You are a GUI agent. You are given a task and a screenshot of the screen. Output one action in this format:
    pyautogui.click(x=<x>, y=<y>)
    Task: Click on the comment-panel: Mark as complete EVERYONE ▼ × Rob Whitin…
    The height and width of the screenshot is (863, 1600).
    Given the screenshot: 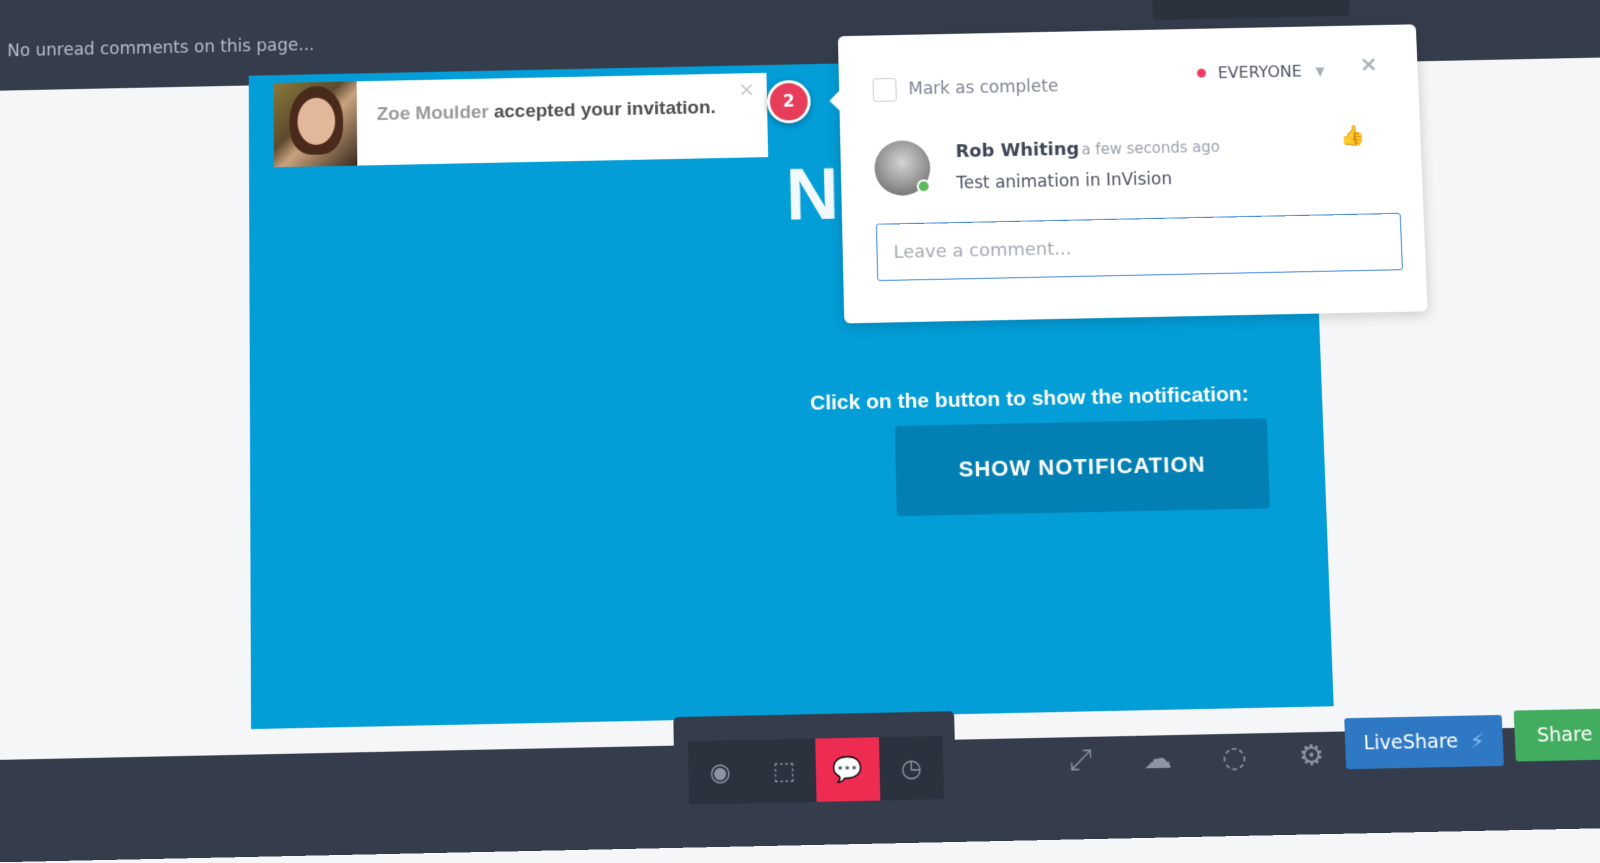 What is the action you would take?
    pyautogui.click(x=1132, y=174)
    